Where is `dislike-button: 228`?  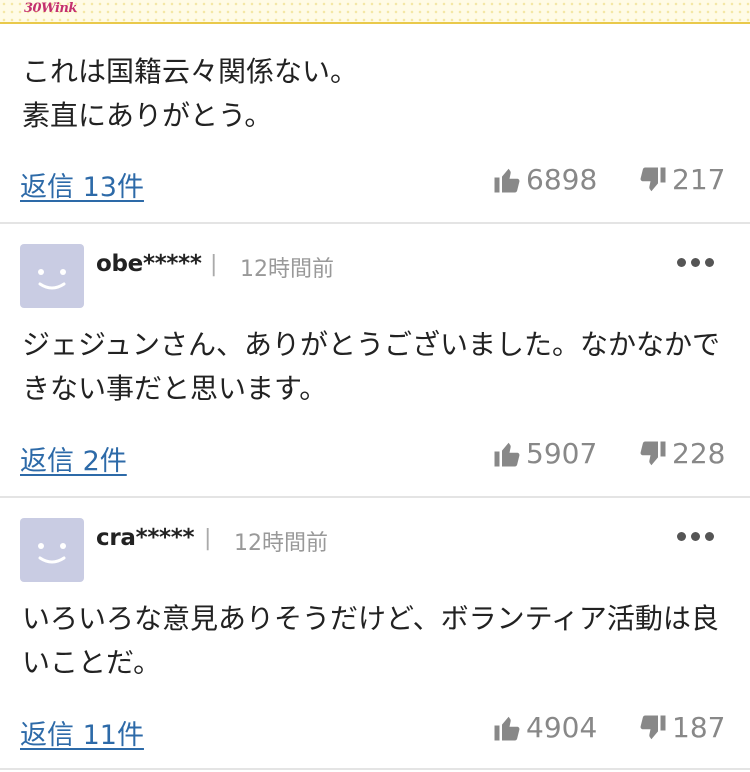 dislike-button: 228 is located at coordinates (681, 453).